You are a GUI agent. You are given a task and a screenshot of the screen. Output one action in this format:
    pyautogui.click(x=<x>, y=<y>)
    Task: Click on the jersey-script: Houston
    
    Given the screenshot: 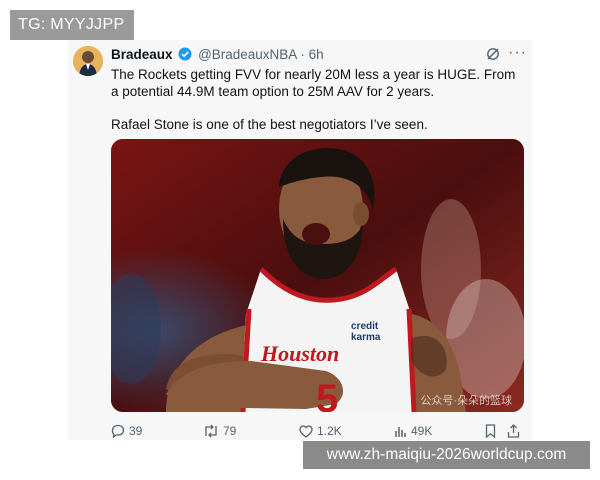 What is the action you would take?
    pyautogui.click(x=299, y=353)
    